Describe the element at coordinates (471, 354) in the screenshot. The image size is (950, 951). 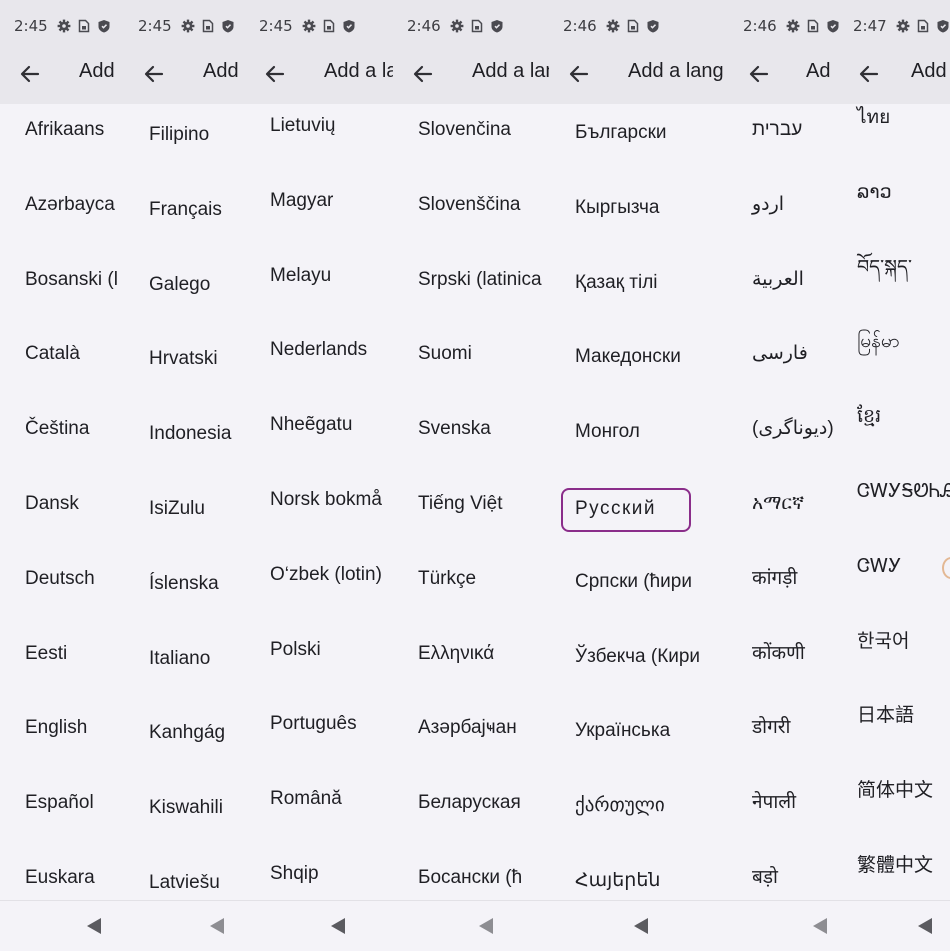
I see `language-item: Suomi` at that location.